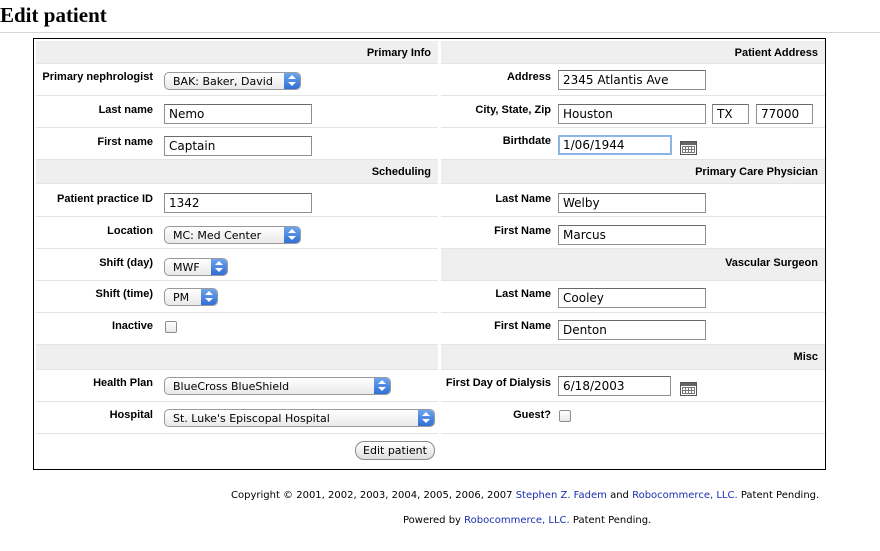 This screenshot has height=551, width=880. Describe the element at coordinates (223, 81) in the screenshot. I see `nephrologist-value: BAK: Baker, David` at that location.